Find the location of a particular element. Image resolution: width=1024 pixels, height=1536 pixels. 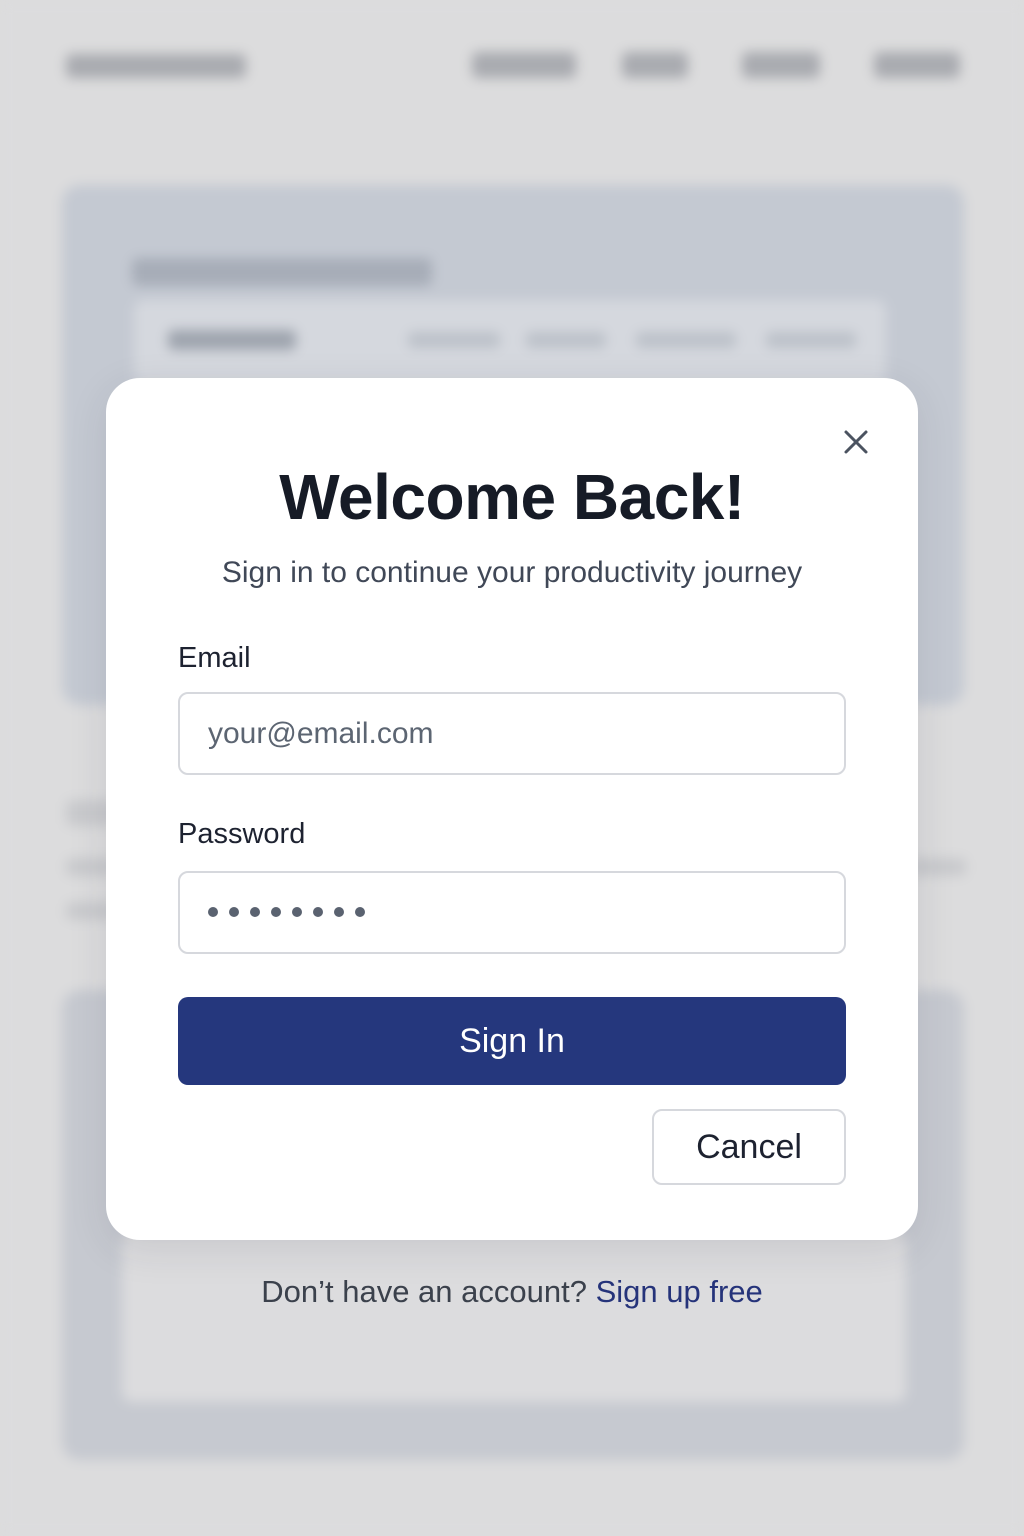

background-brand is located at coordinates (156, 66).